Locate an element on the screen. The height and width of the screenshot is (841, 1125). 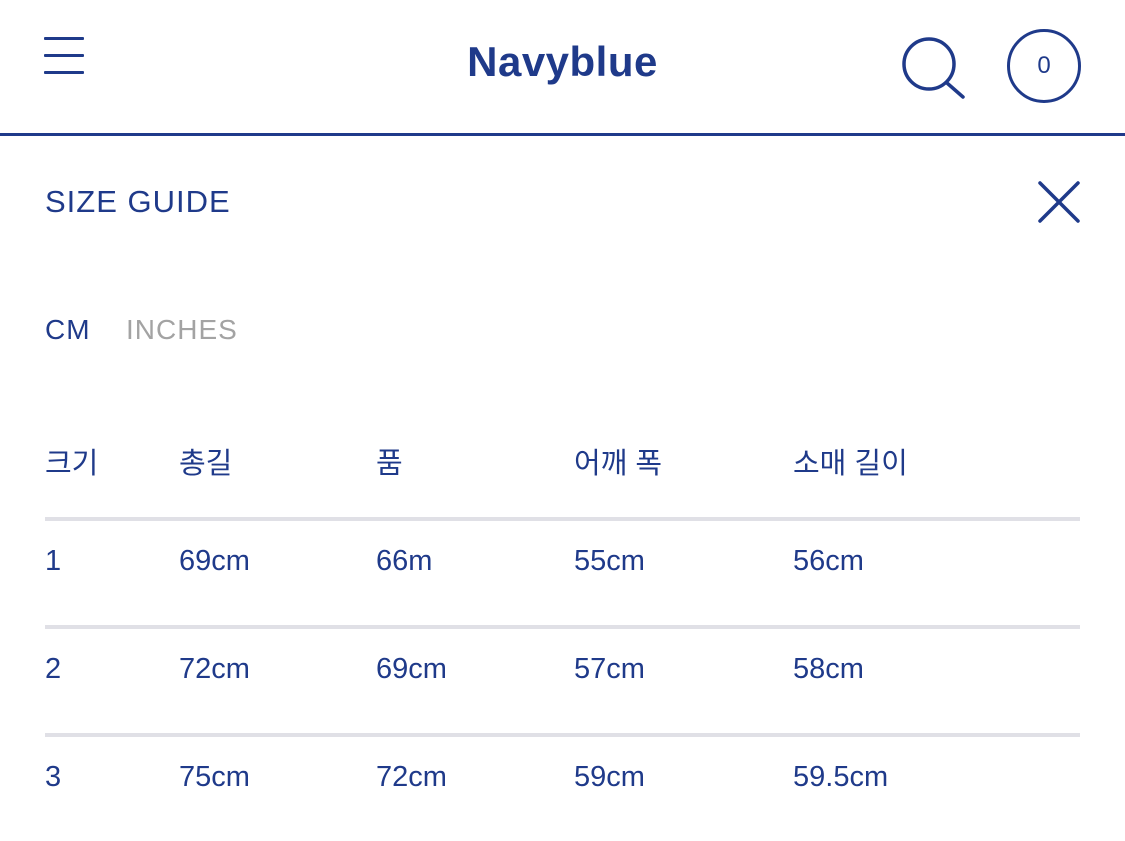
search-icon is located at coordinates (935, 69).